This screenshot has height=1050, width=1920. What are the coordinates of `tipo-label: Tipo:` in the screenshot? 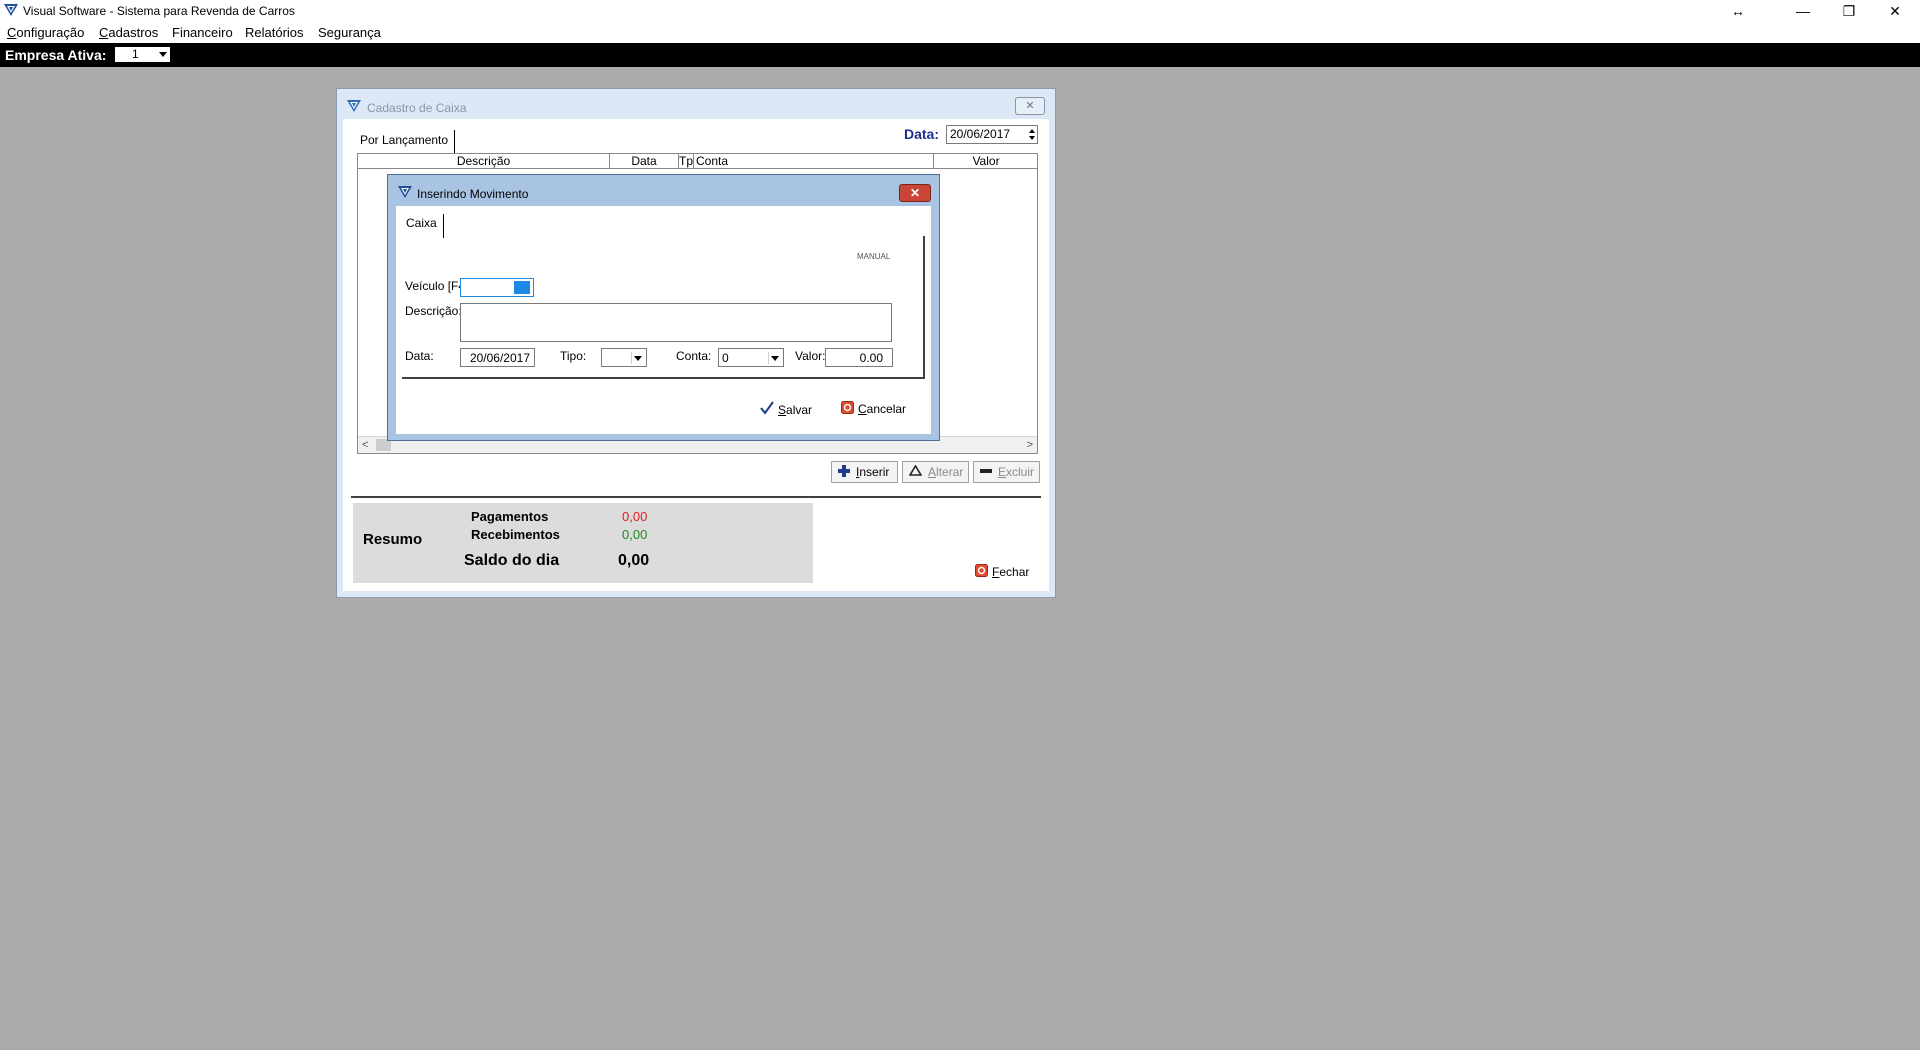 It's located at (573, 356).